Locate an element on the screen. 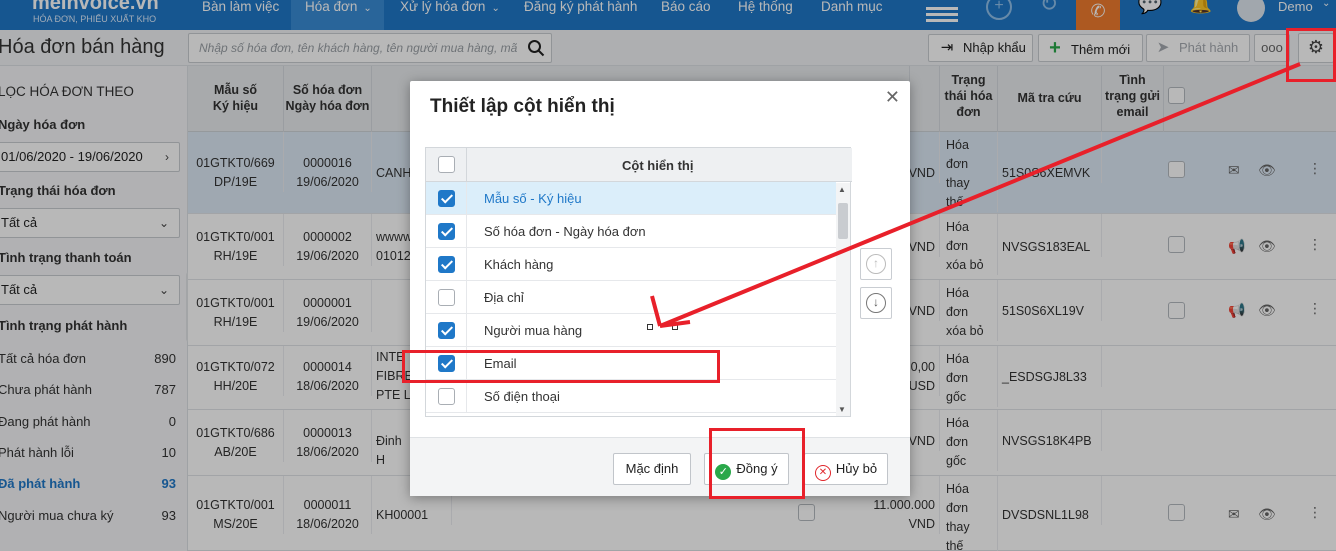 Image resolution: width=1336 pixels, height=551 pixels. column-option: Mẫu số - Ký hiệu is located at coordinates (631, 198).